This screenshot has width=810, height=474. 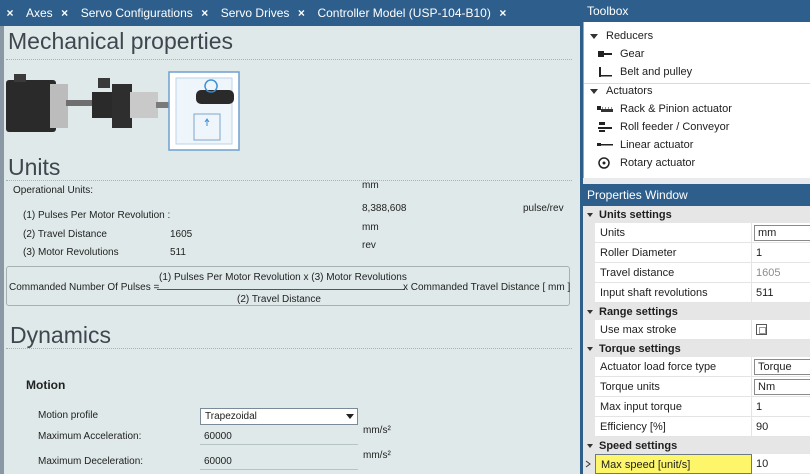 What do you see at coordinates (696, 253) in the screenshot?
I see `property-row-roller-diameter: Roller Diameter 1` at bounding box center [696, 253].